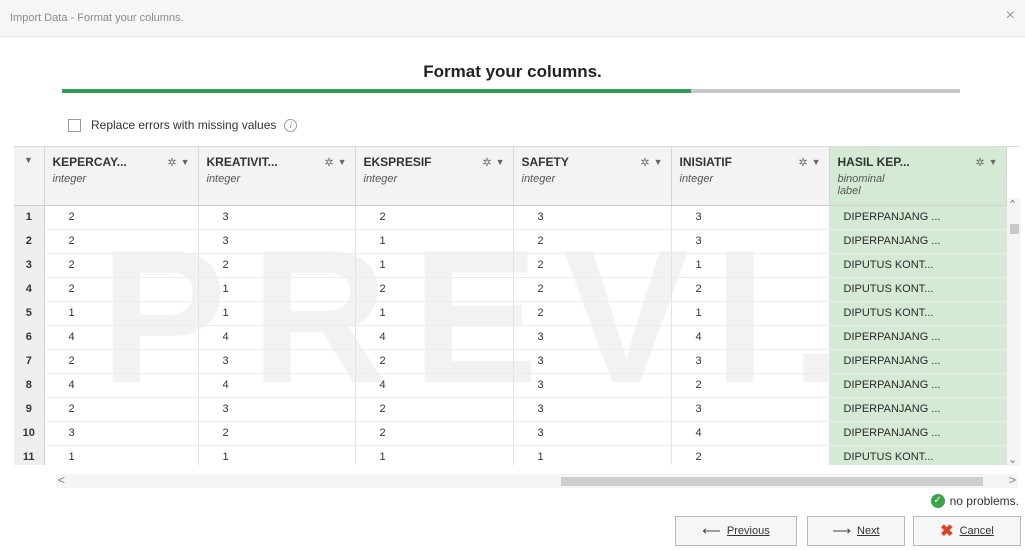 The image size is (1025, 550). I want to click on replace-errors-option: Replace errors with missing values i, so click(183, 125).